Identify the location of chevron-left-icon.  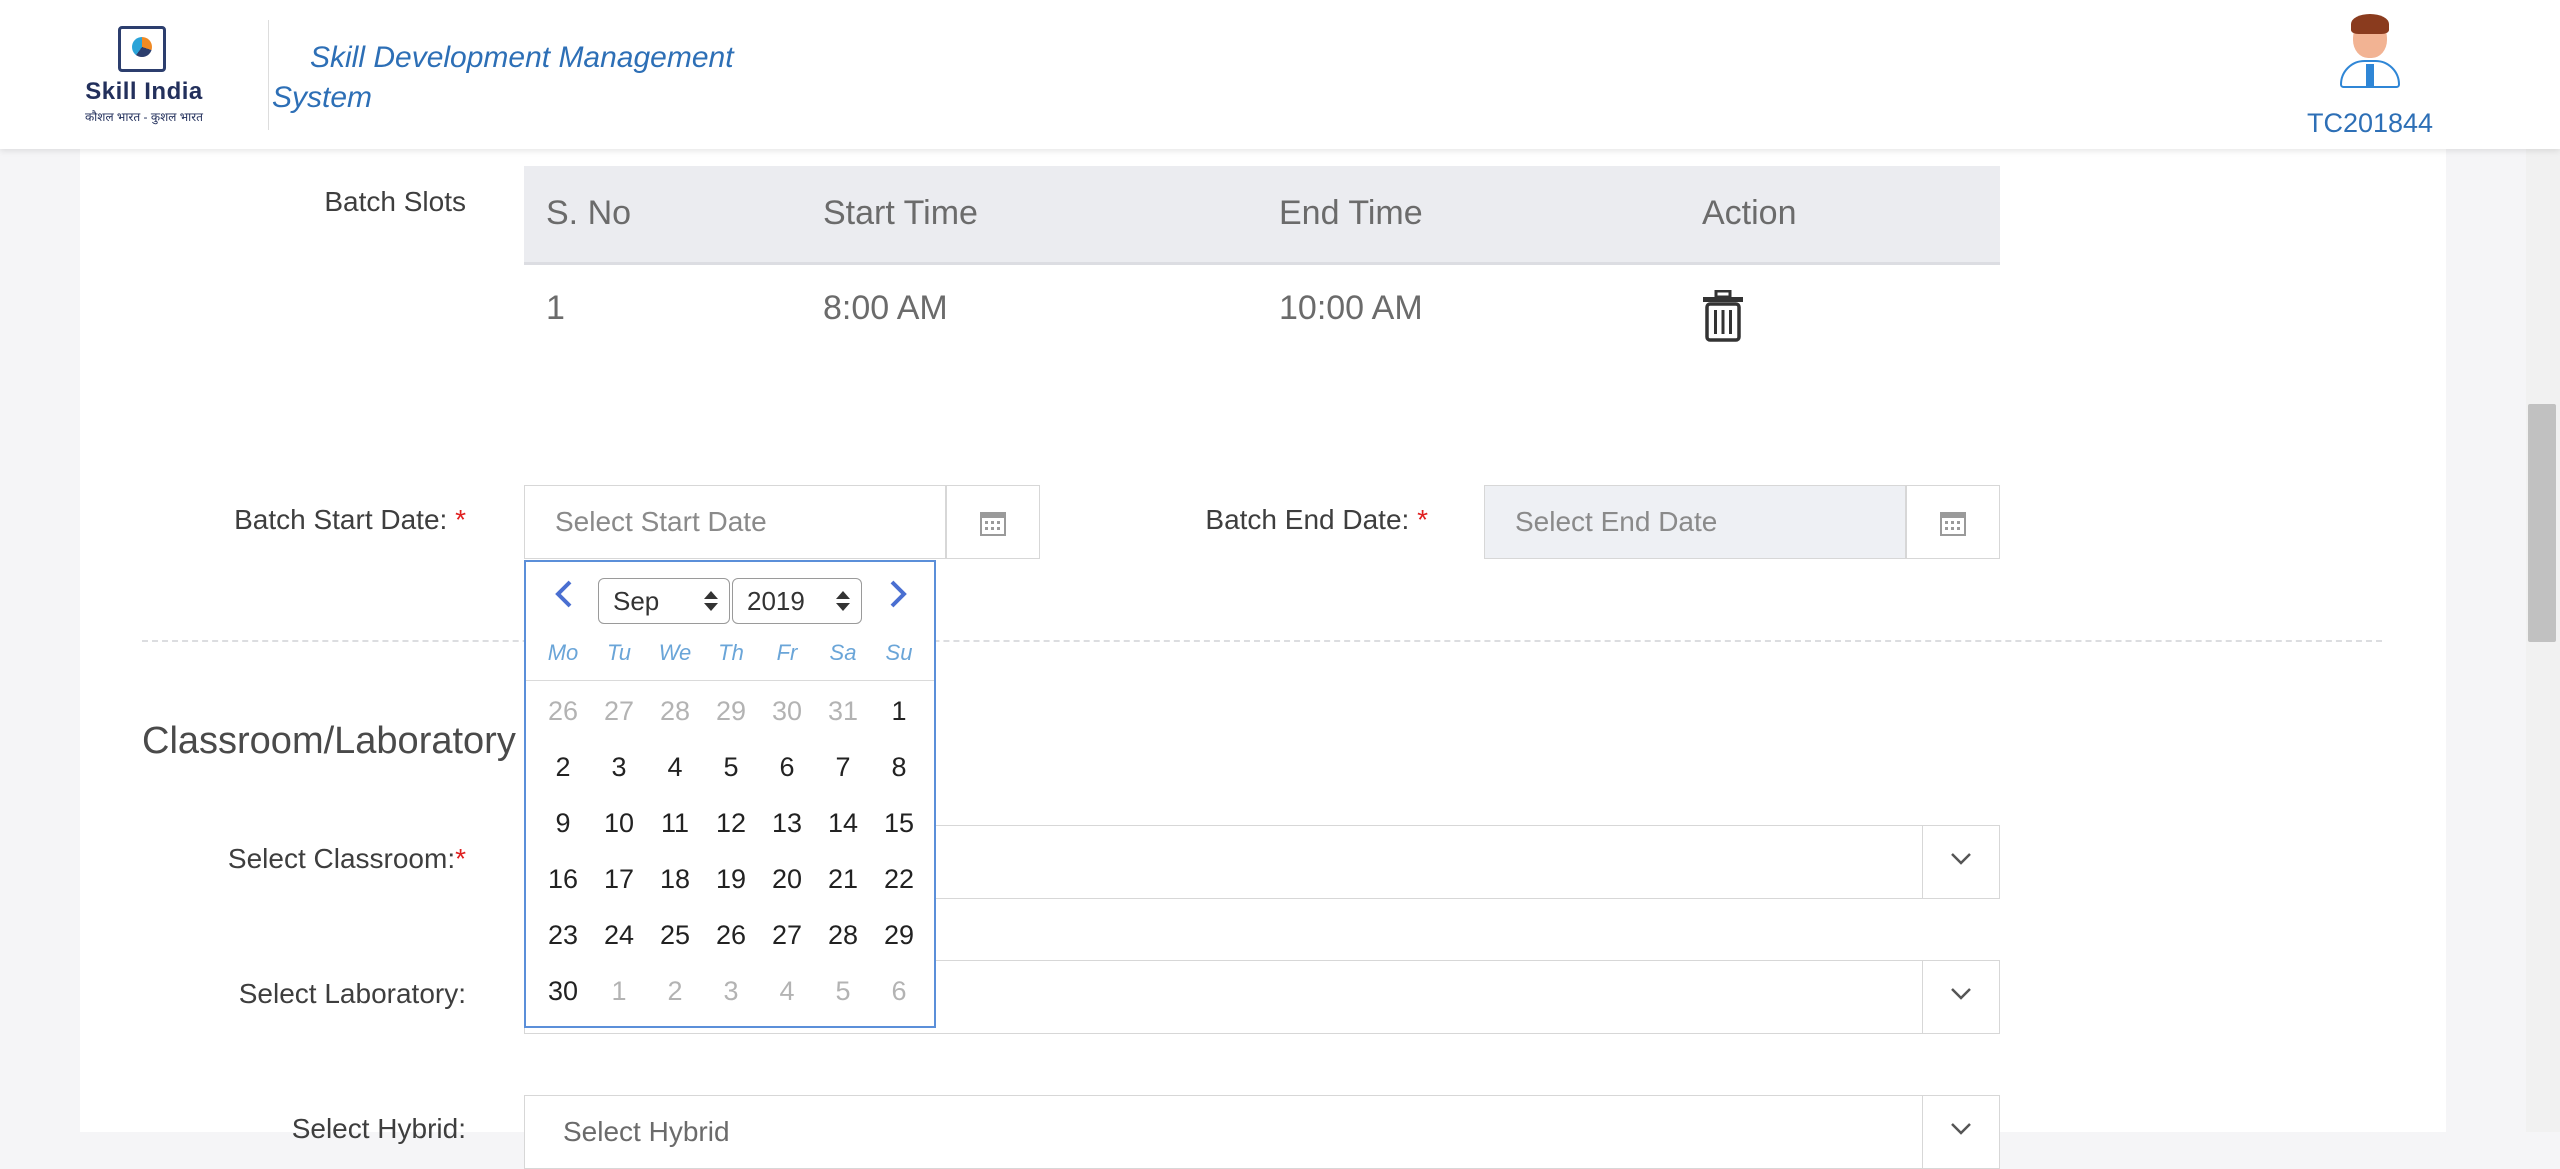
(564, 594).